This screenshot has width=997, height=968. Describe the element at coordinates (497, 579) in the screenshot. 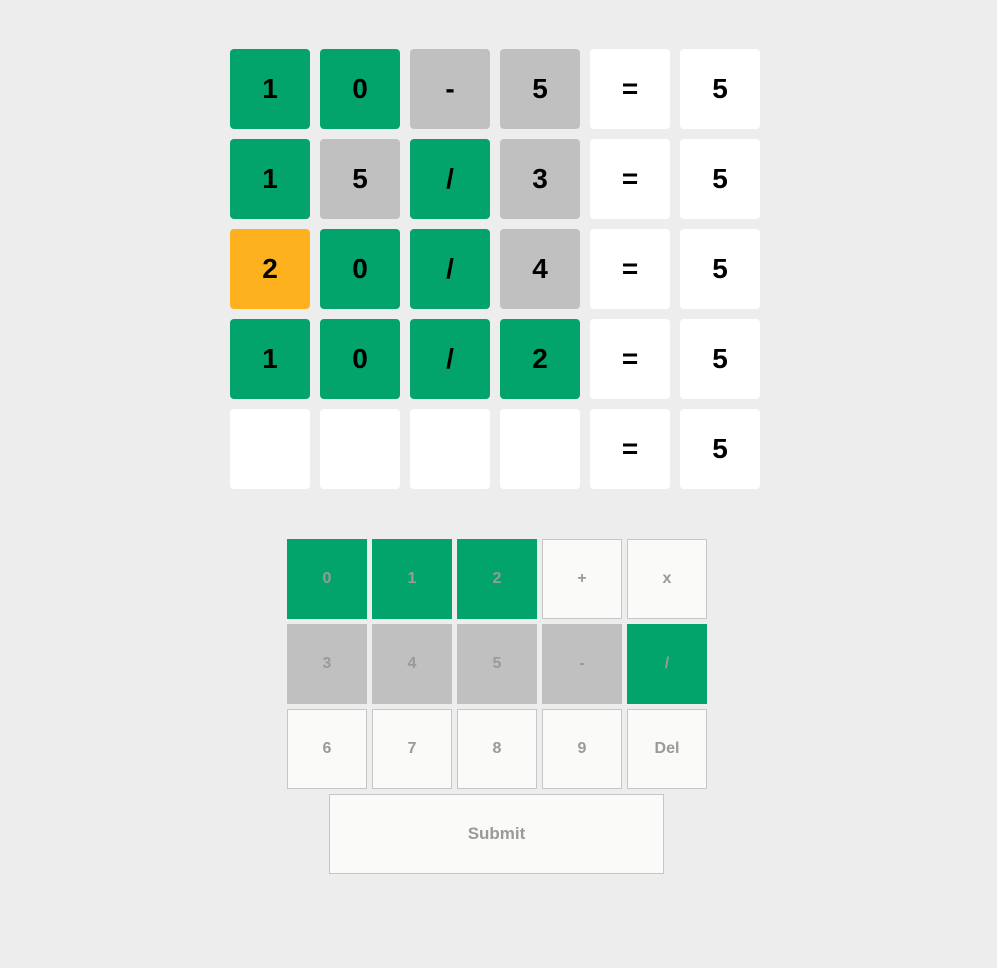

I see `key-2: 2` at that location.